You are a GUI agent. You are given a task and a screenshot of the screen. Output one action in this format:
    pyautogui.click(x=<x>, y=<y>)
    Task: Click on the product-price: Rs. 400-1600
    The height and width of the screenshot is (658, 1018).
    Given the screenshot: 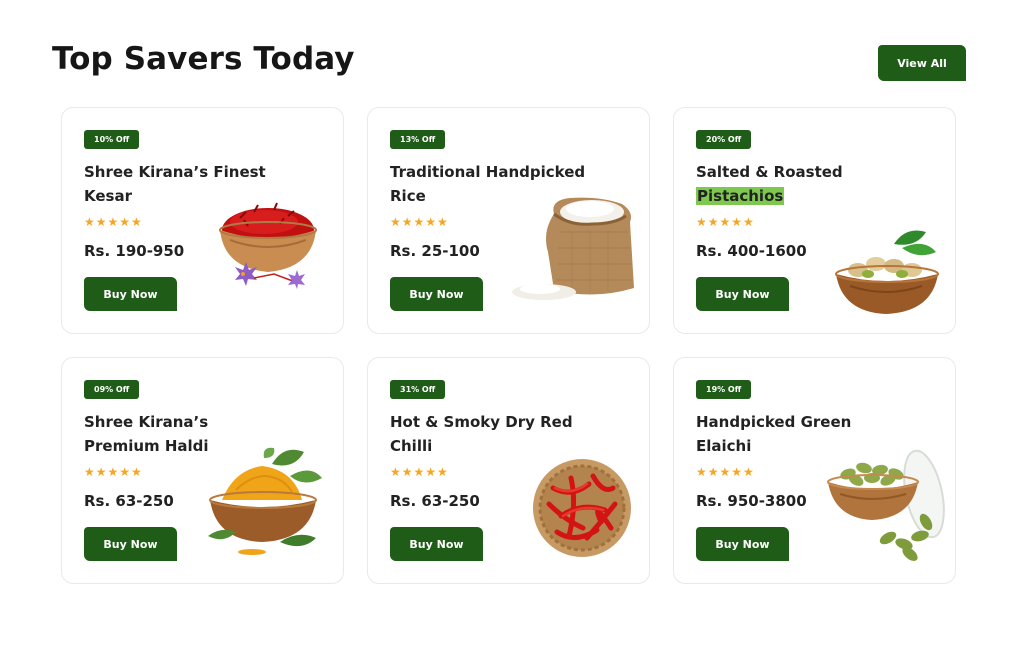 What is the action you would take?
    pyautogui.click(x=751, y=251)
    